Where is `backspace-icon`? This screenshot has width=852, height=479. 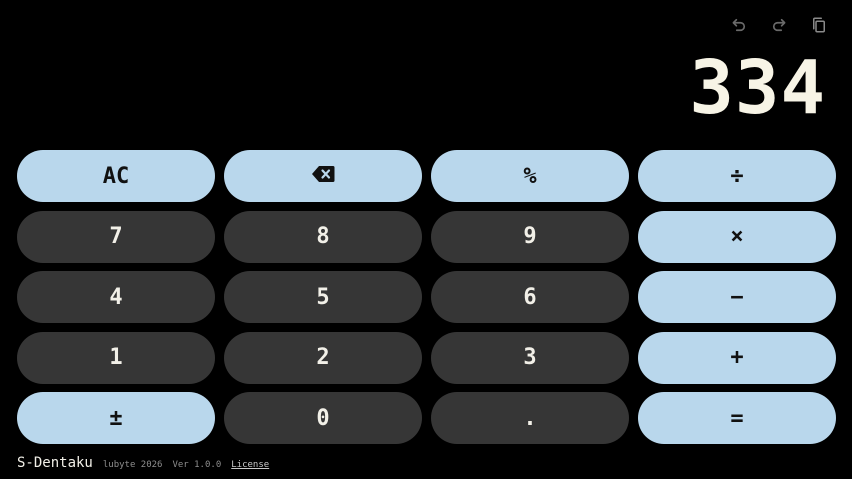
backspace-icon is located at coordinates (323, 176).